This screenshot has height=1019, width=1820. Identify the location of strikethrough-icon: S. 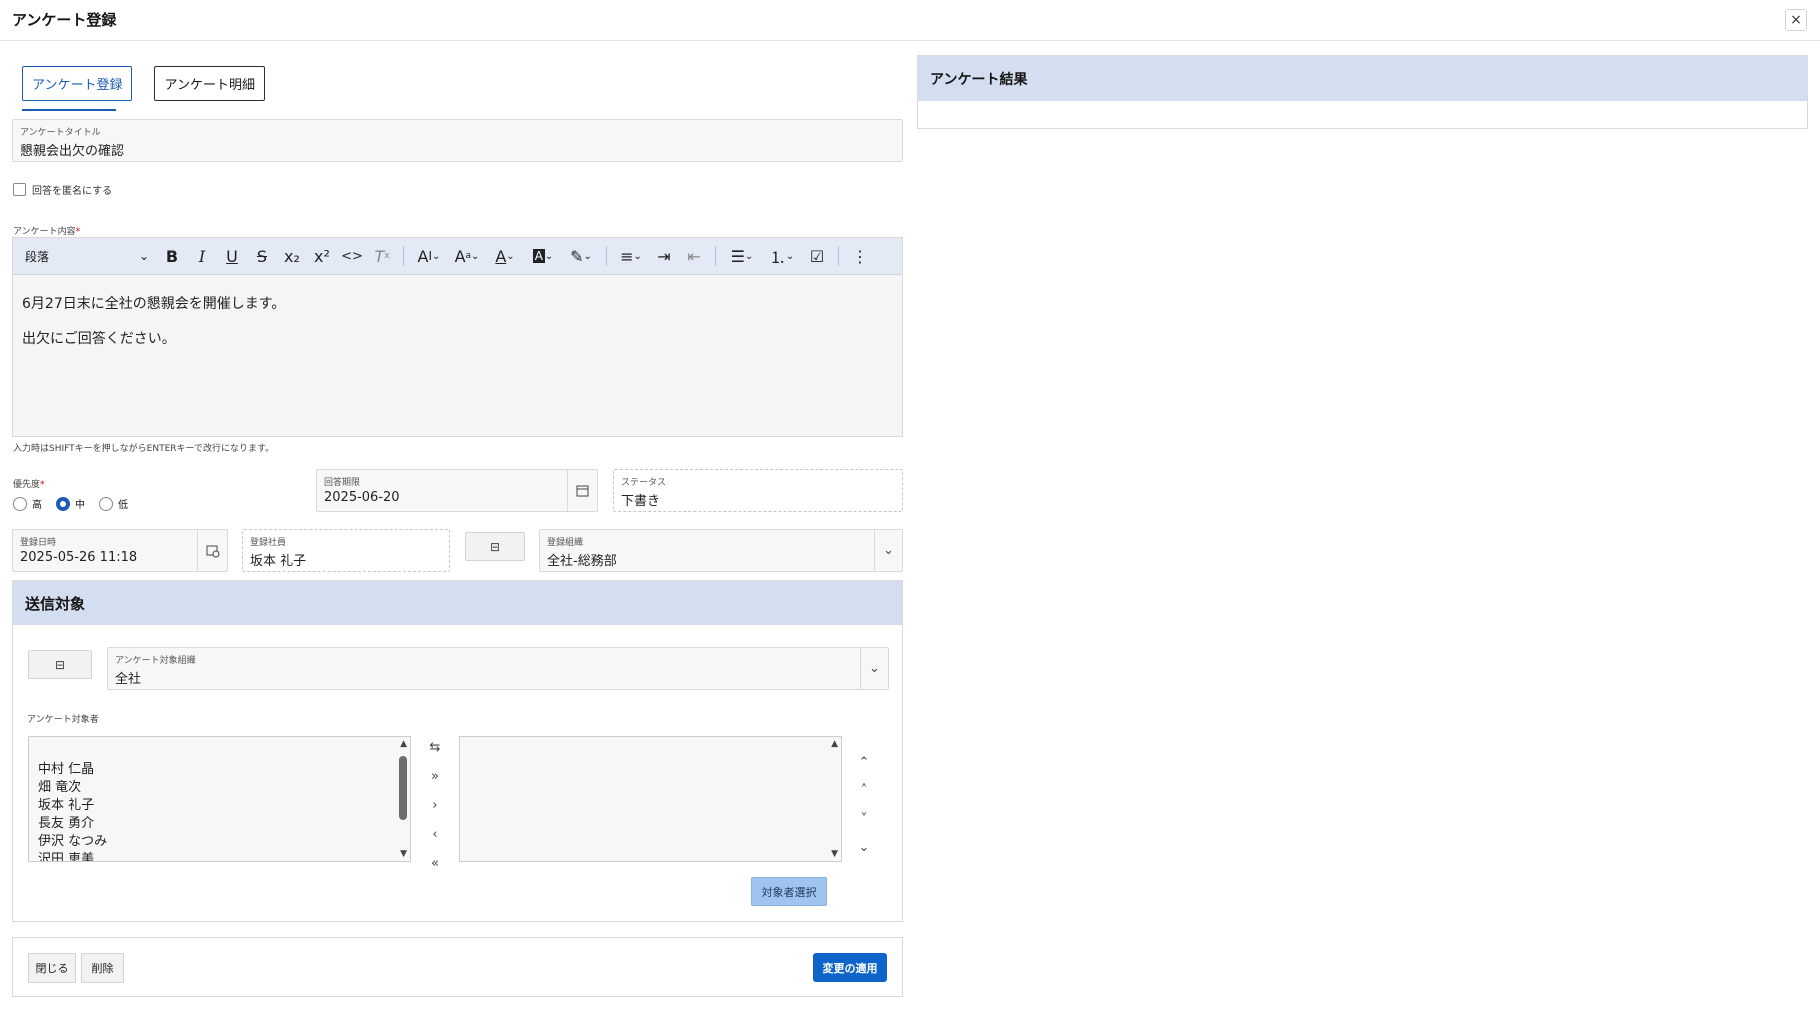
(262, 256).